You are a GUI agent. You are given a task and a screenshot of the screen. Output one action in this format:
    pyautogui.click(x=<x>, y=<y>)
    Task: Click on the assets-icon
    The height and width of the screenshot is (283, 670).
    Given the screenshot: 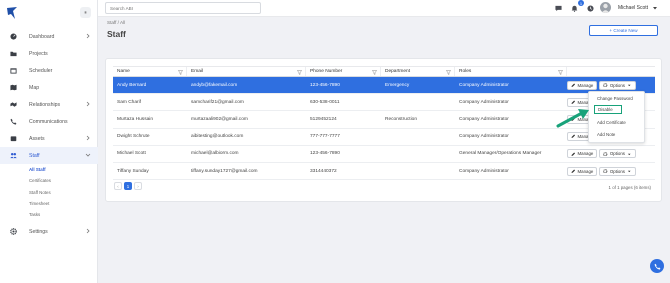 What is the action you would take?
    pyautogui.click(x=13, y=139)
    